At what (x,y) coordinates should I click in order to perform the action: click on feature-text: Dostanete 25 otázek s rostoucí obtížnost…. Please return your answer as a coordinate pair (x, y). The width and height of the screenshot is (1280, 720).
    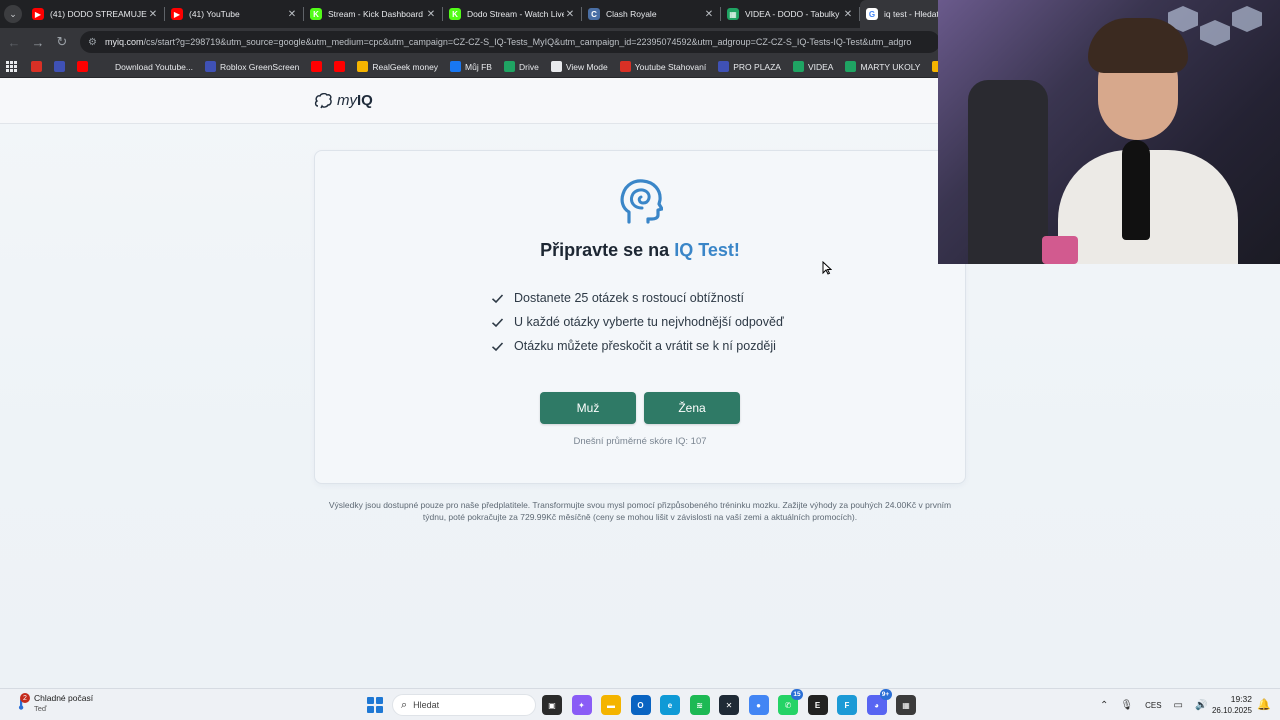
    Looking at the image, I should click on (629, 298).